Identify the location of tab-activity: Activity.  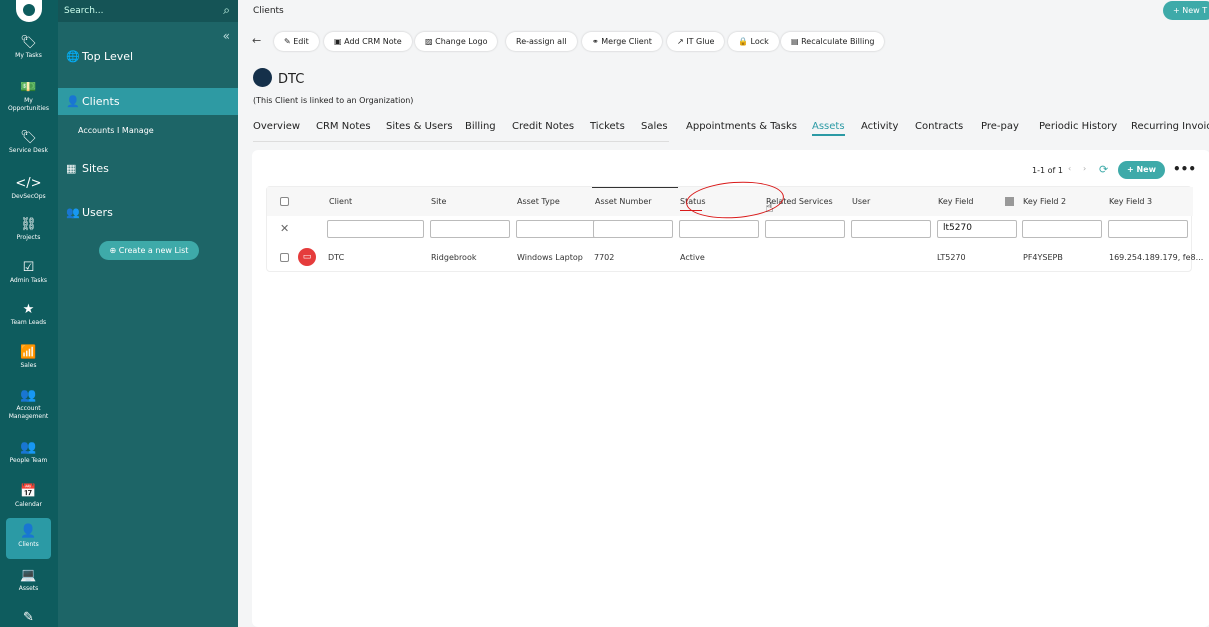
(879, 126).